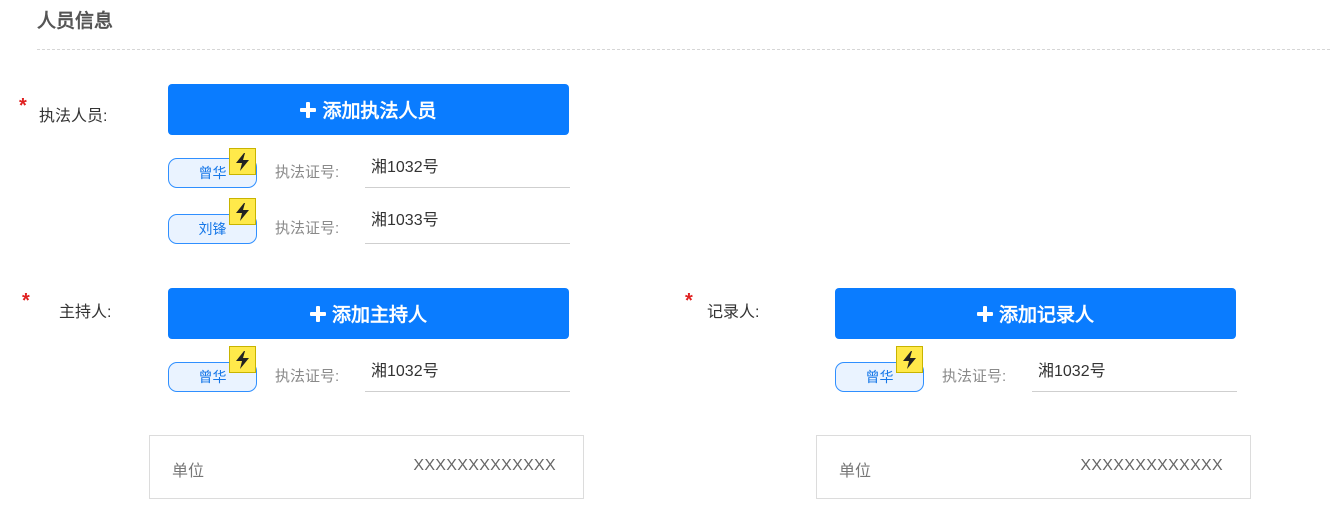 This screenshot has width=1338, height=516. What do you see at coordinates (1046, 315) in the screenshot?
I see `add-recorder-label: 添加记录人` at bounding box center [1046, 315].